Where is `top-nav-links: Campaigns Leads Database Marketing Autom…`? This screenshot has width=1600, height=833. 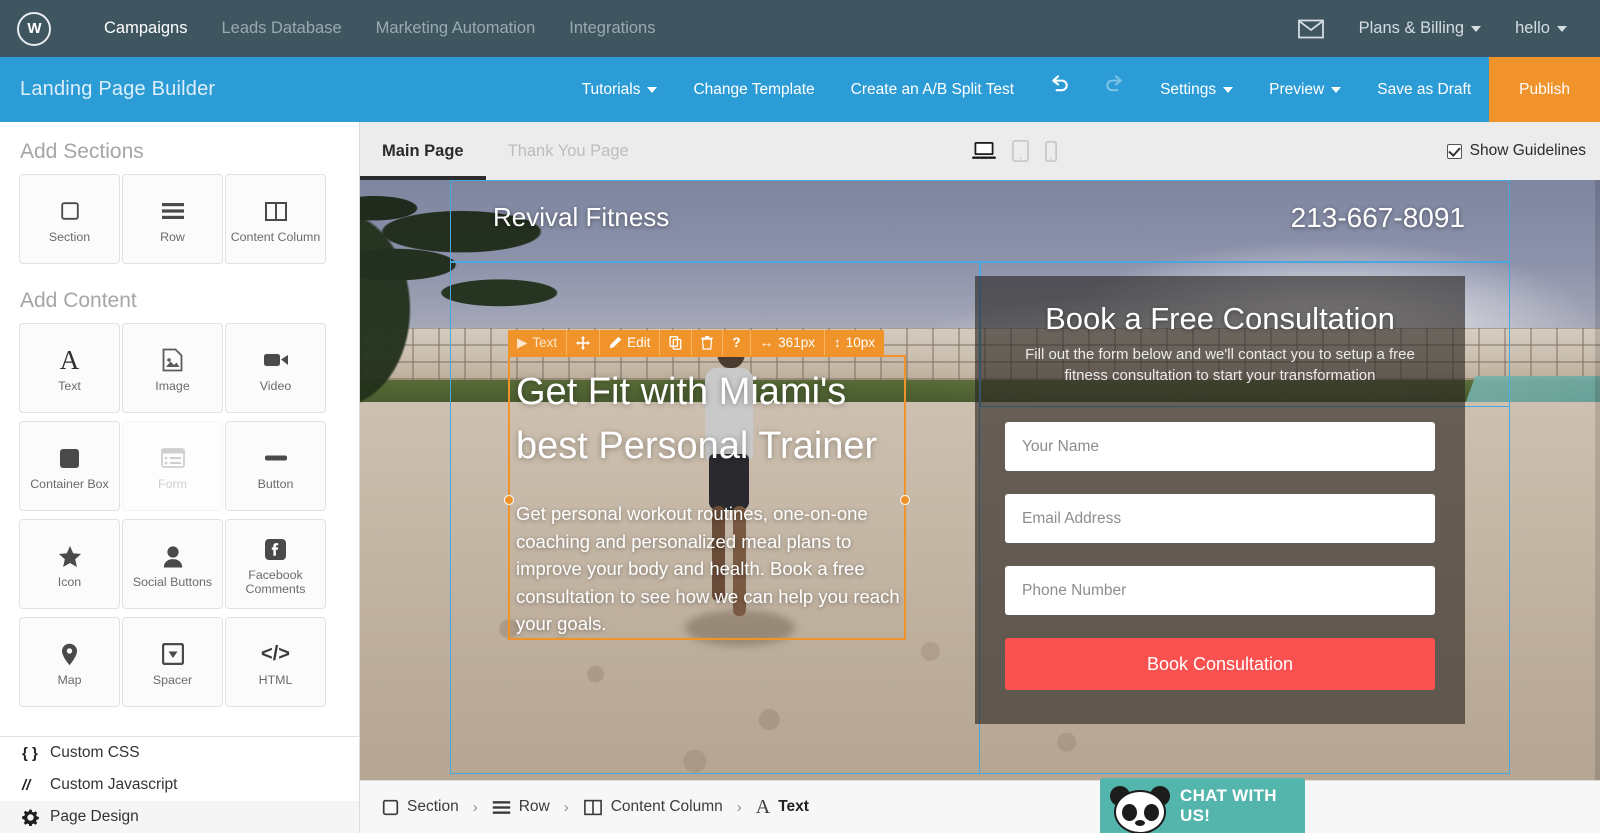
top-nav-links: Campaigns Leads Database Marketing Autom… is located at coordinates (379, 28).